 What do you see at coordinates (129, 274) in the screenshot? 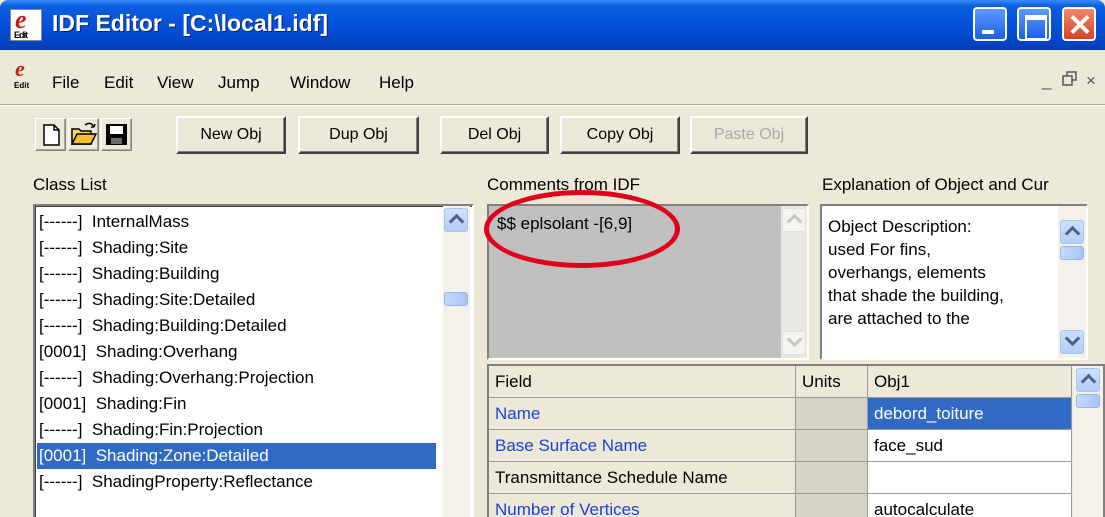
I see `class-list-item: [------] Shading:Building` at bounding box center [129, 274].